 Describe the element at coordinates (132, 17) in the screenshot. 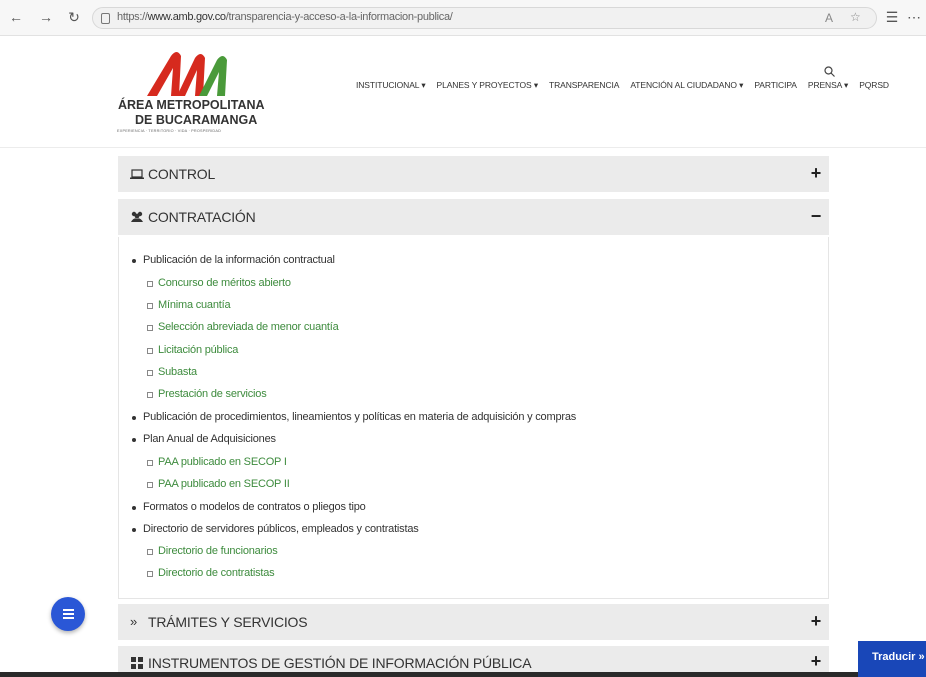

I see `url-prefix: https://` at that location.